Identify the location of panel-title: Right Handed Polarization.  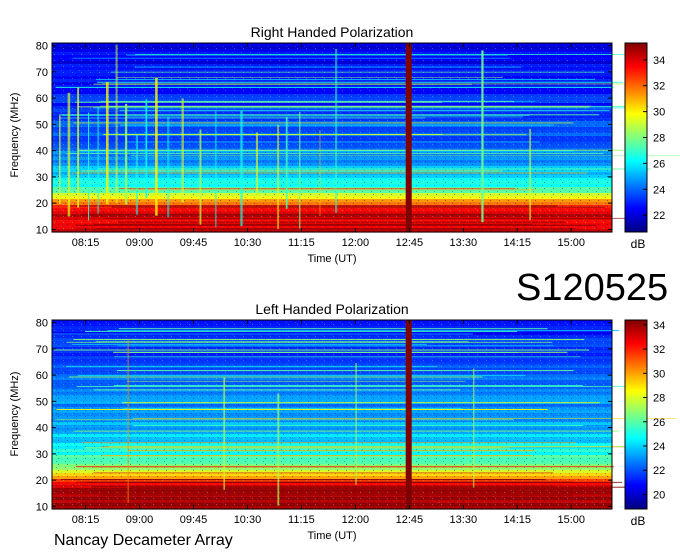
(332, 32).